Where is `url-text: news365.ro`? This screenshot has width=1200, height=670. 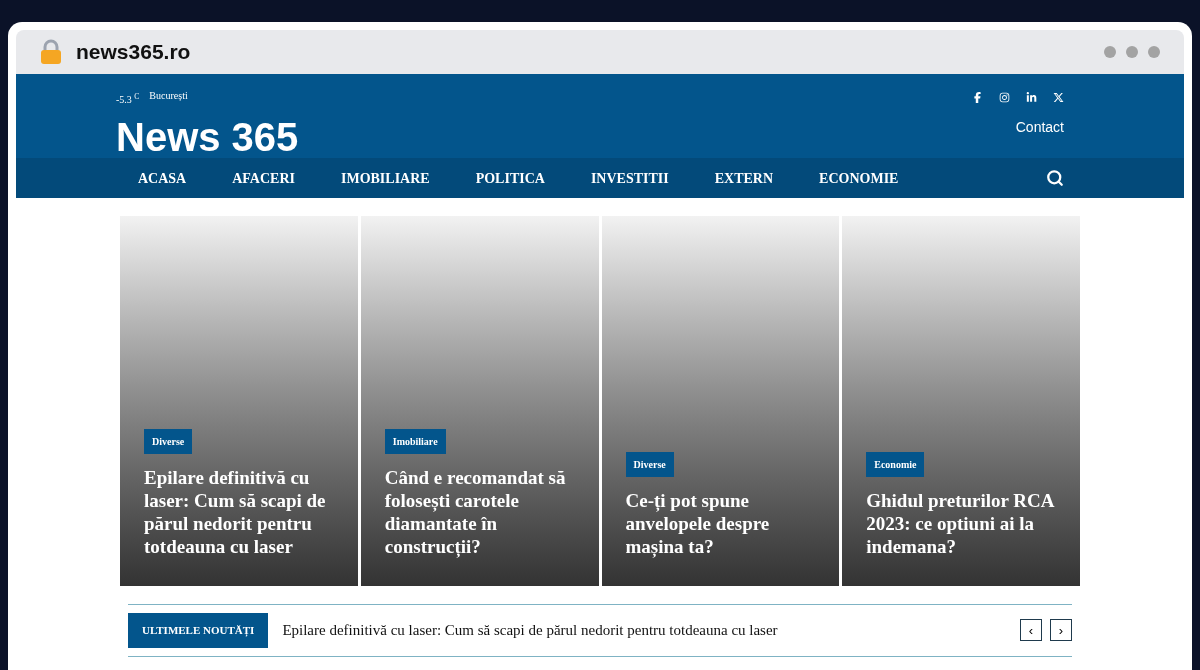 url-text: news365.ro is located at coordinates (133, 52).